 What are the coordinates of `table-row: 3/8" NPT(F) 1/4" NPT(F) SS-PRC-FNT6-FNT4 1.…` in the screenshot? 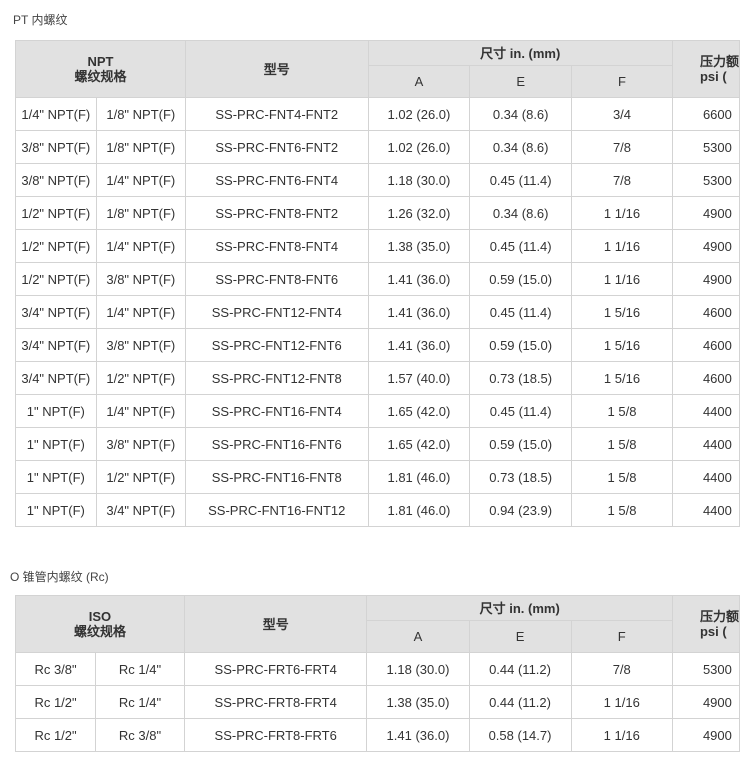 It's located at (377, 180).